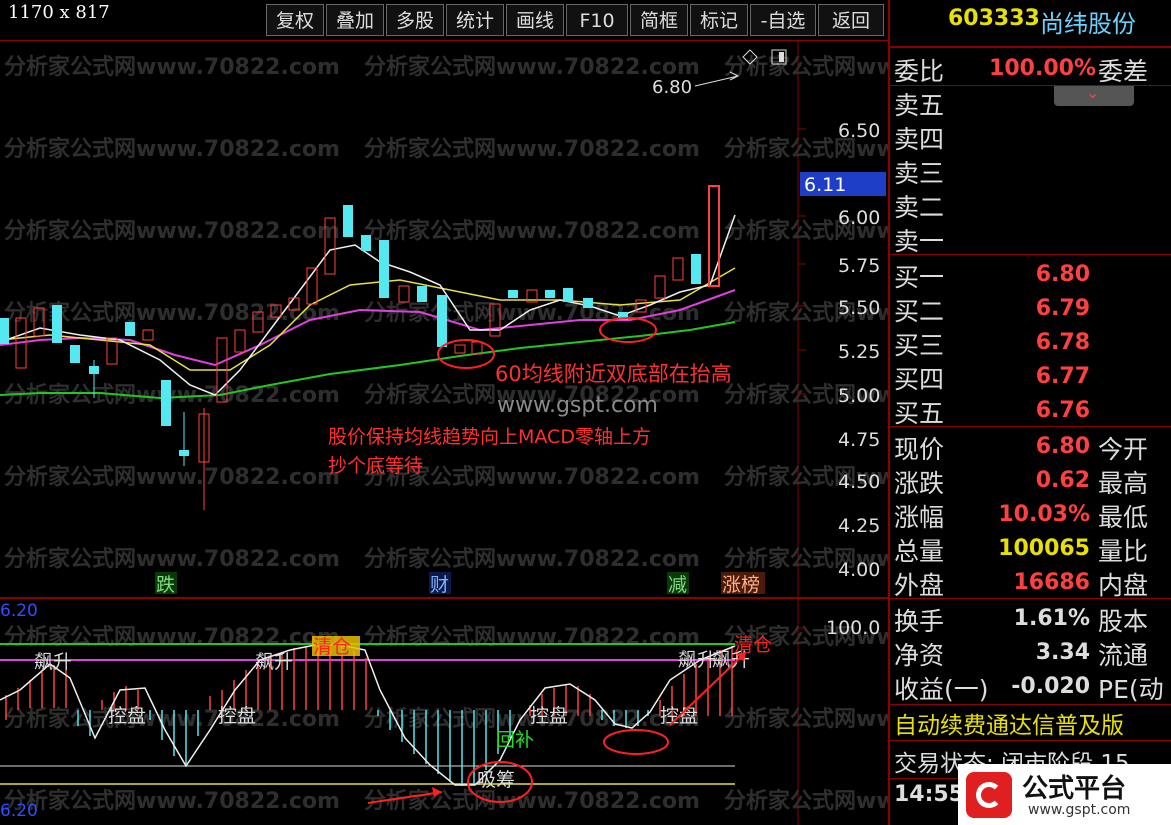 This screenshot has height=825, width=1171. Describe the element at coordinates (515, 740) in the screenshot. I see `signal-label: 回补` at that location.